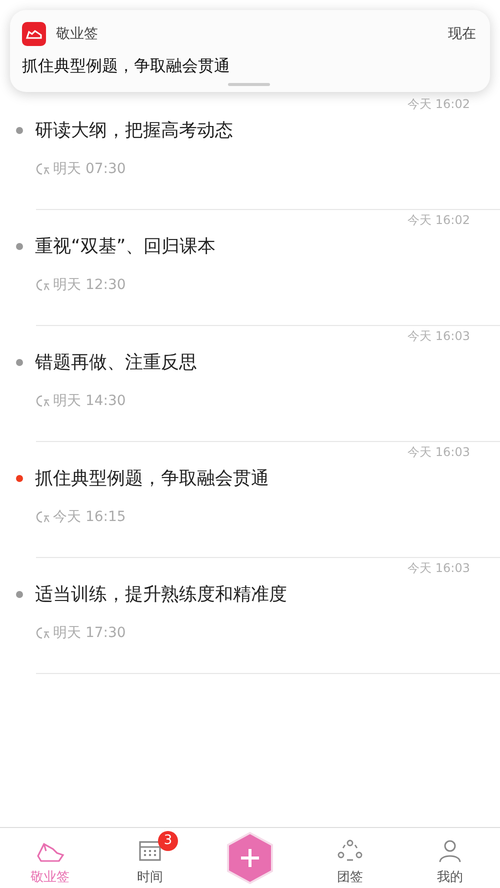  Describe the element at coordinates (249, 84) in the screenshot. I see `drag-handle` at that location.